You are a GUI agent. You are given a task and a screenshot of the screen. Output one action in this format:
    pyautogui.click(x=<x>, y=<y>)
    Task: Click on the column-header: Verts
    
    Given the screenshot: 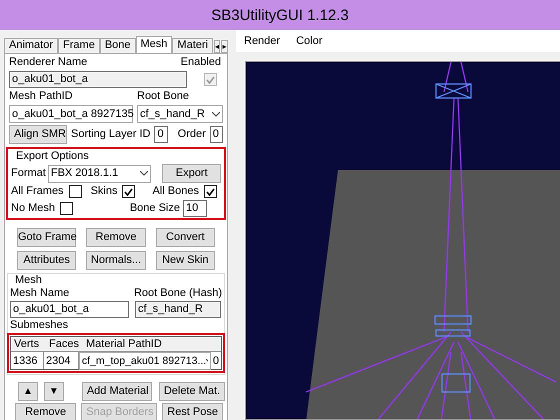 What is the action you would take?
    pyautogui.click(x=26, y=344)
    